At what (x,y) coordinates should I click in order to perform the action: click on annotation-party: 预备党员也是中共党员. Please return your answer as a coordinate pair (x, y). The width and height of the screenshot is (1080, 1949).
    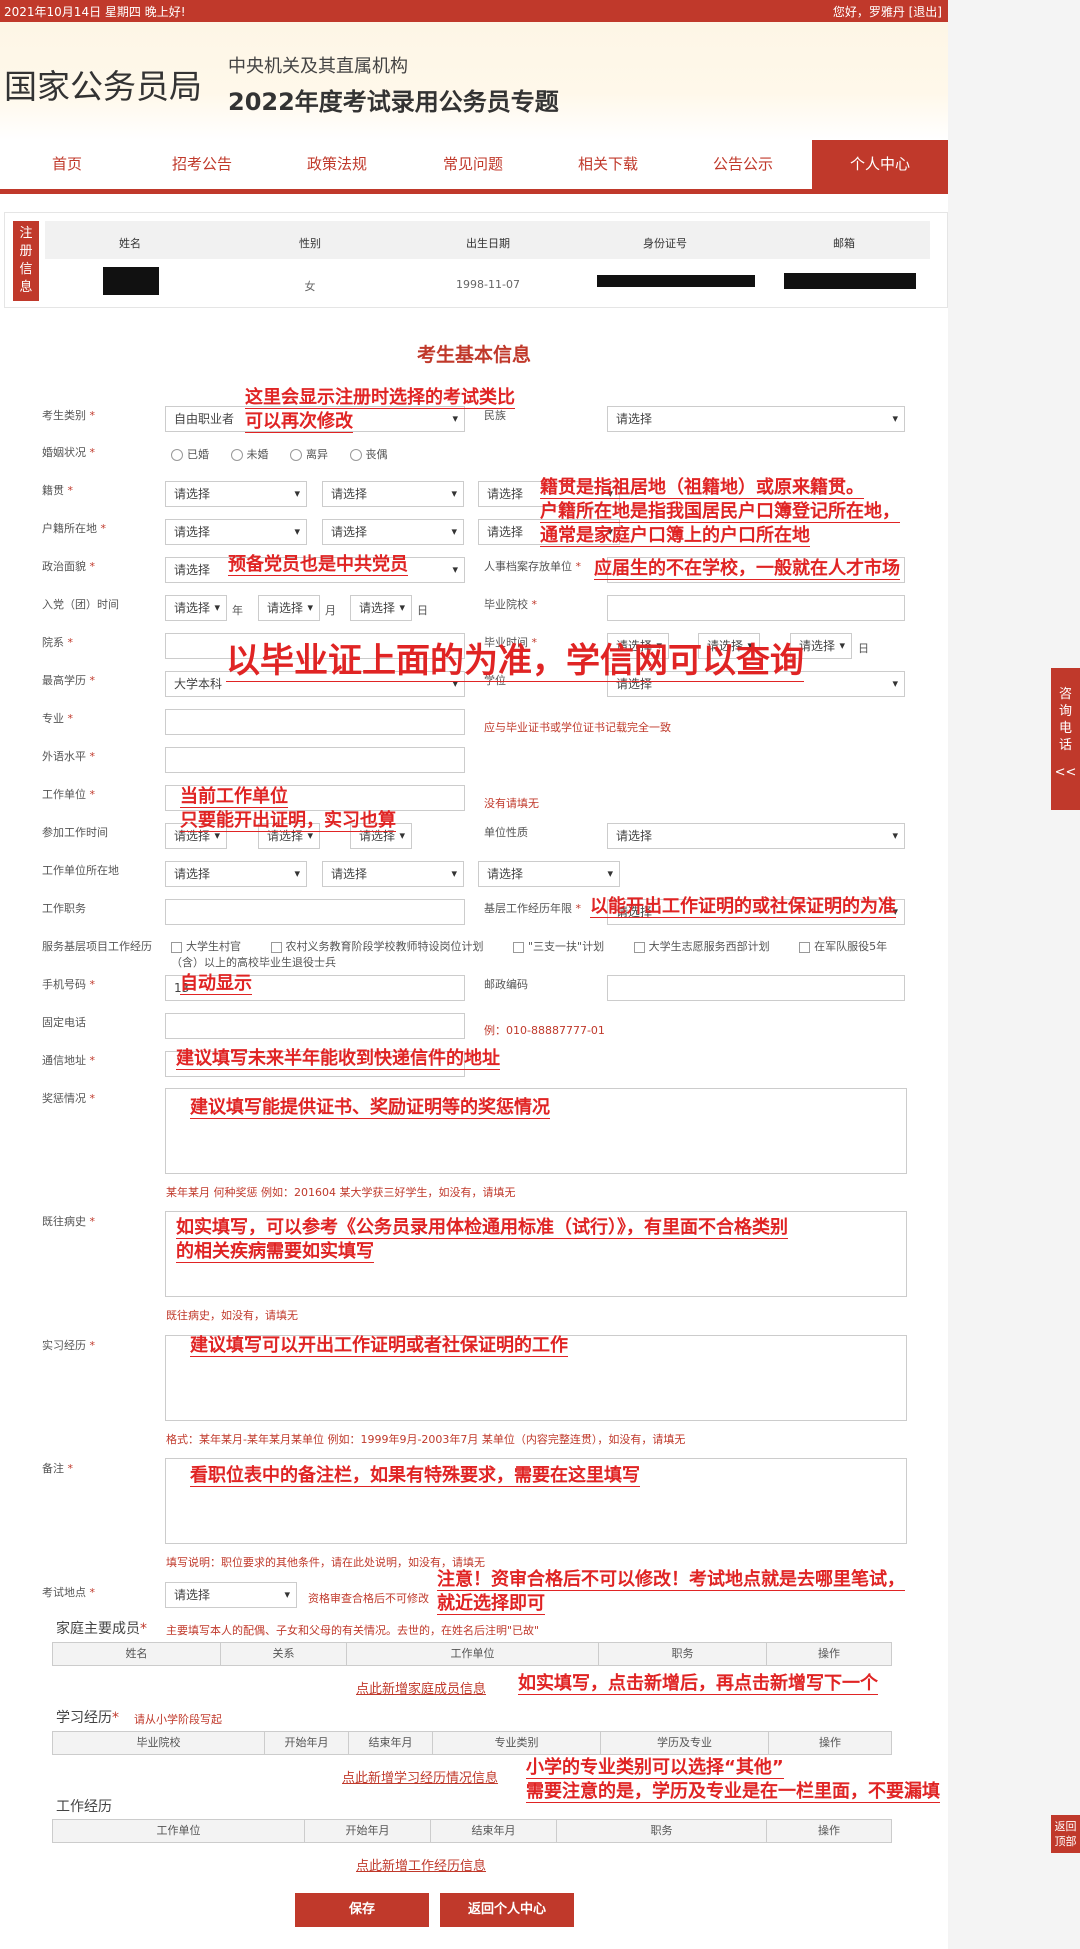
    Looking at the image, I should click on (318, 565).